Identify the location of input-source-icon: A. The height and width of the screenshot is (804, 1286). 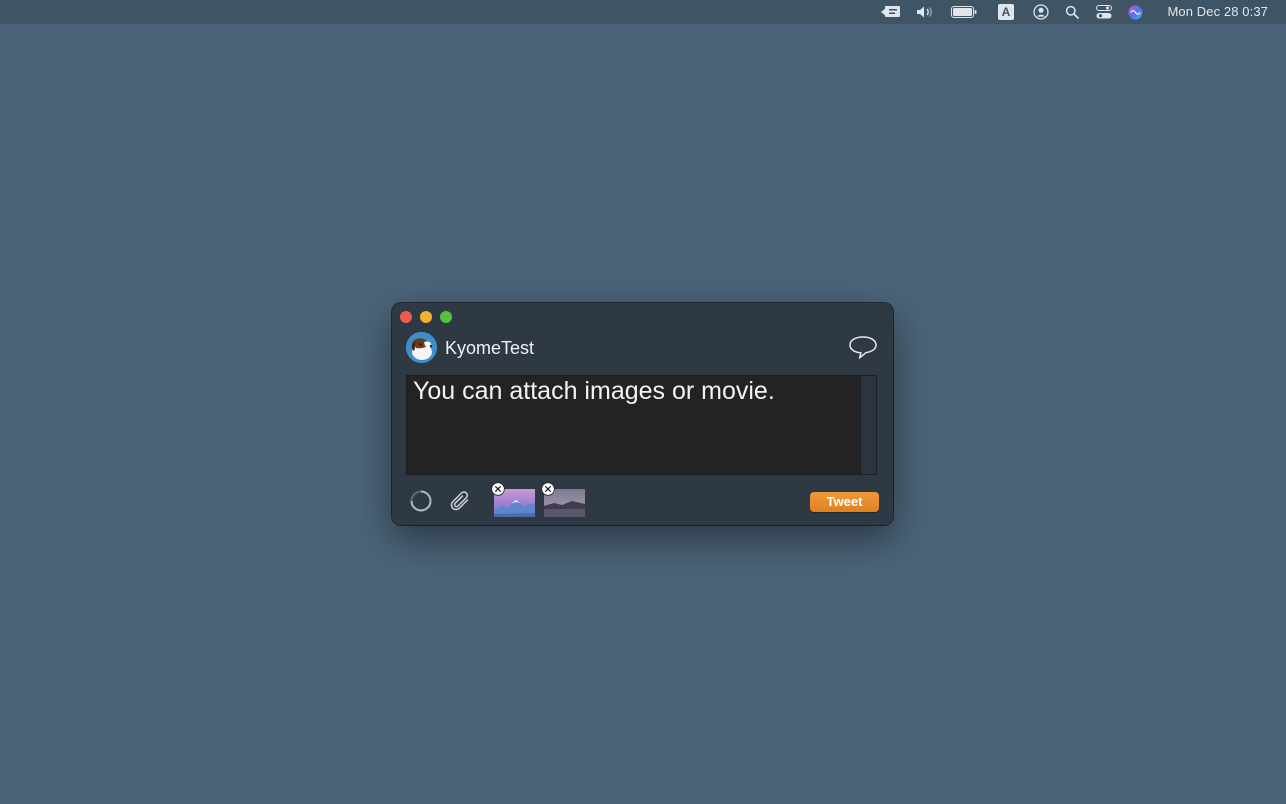
(1006, 12).